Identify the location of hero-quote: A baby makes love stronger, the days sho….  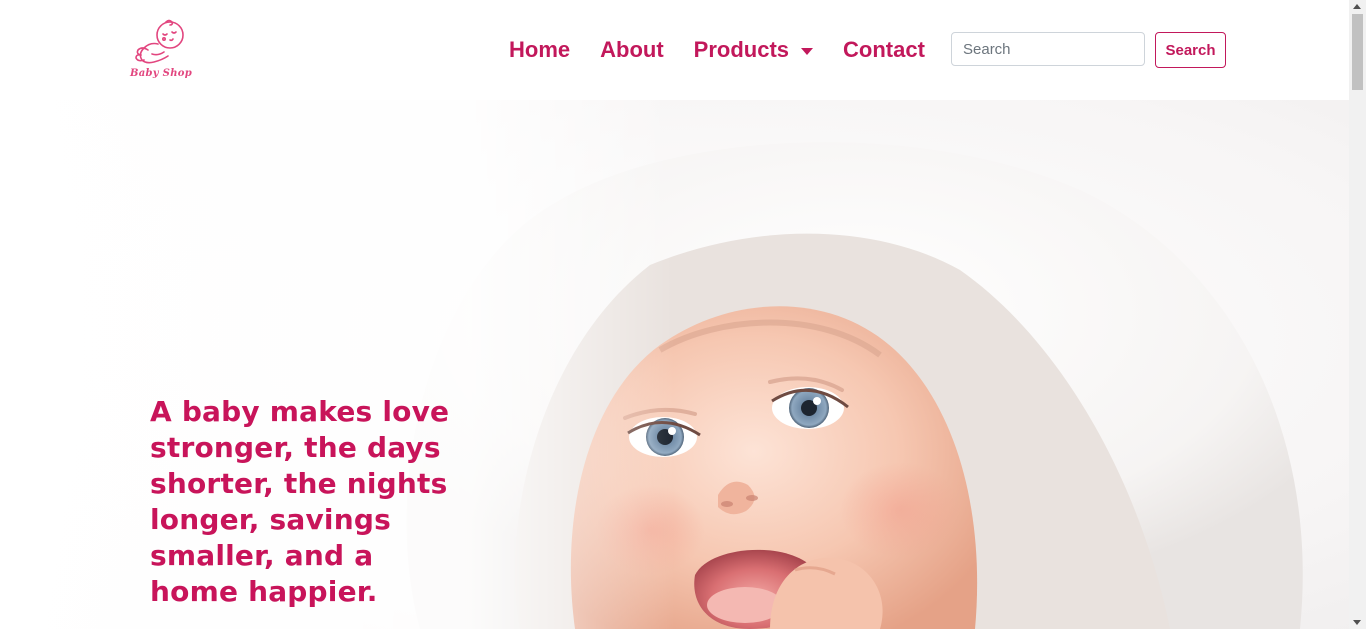
(300, 501).